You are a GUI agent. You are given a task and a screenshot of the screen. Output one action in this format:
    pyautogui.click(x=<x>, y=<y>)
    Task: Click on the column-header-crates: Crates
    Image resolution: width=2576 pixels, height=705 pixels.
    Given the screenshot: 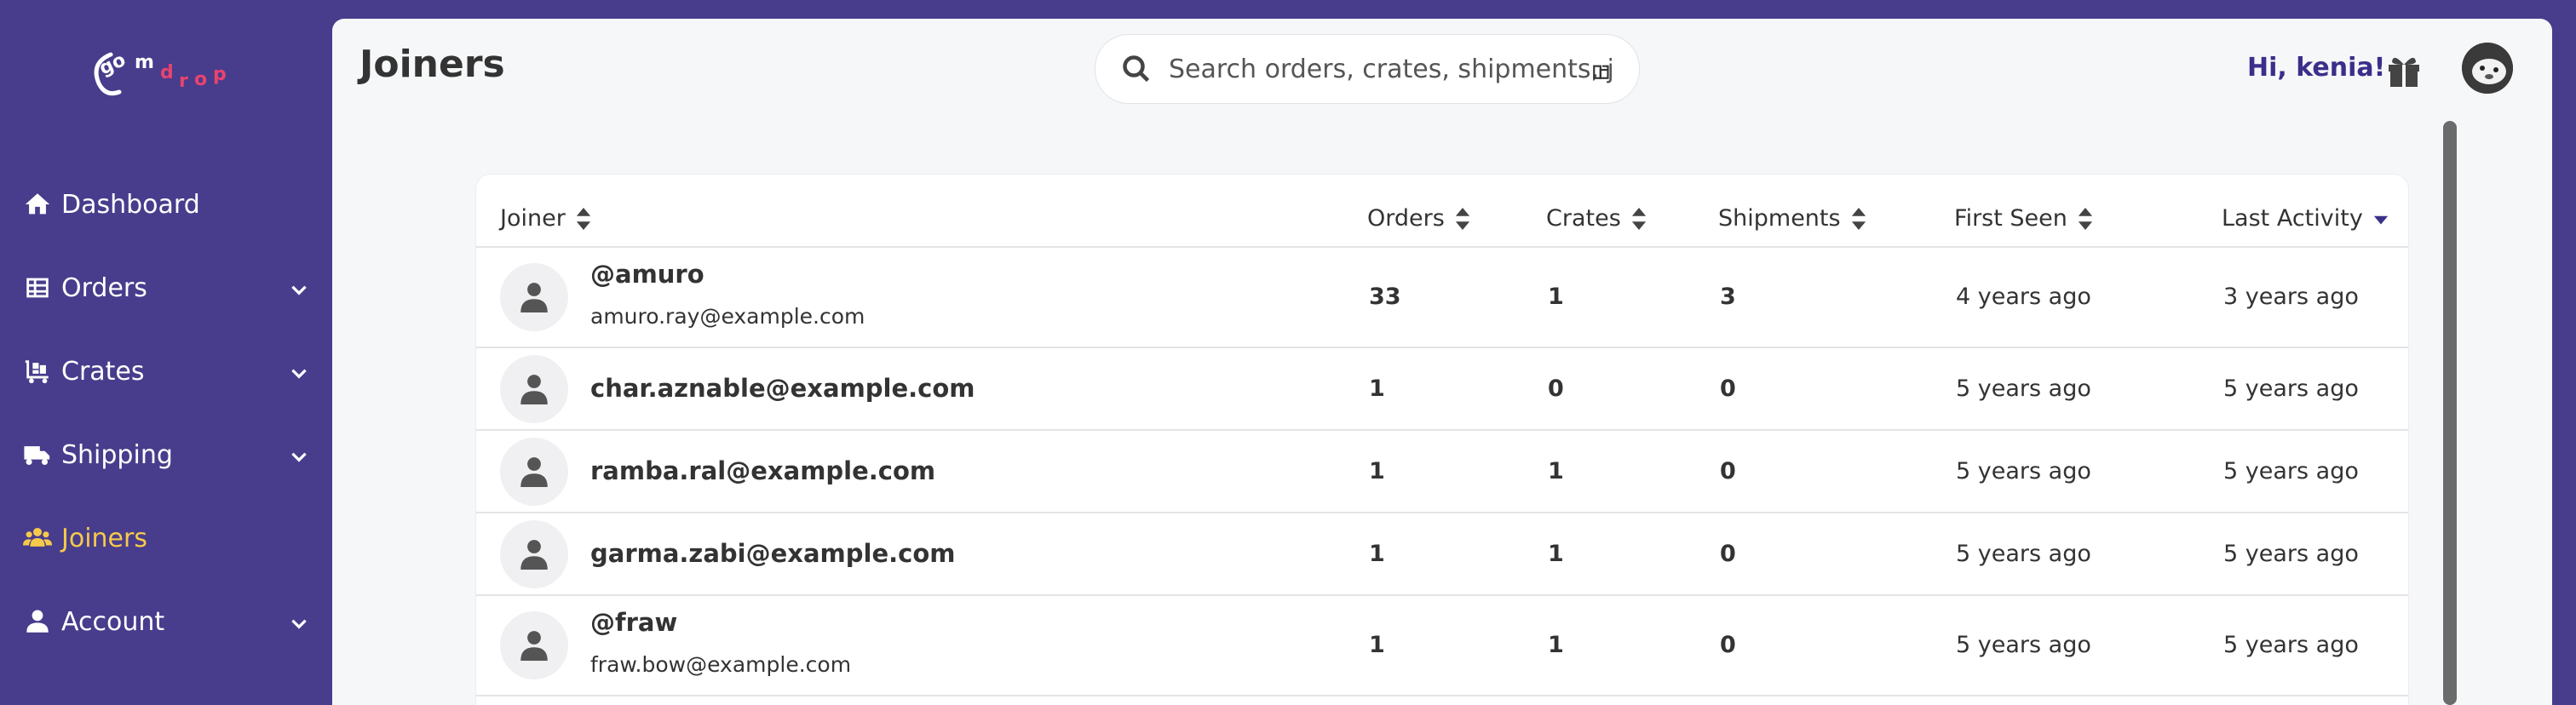 What is the action you would take?
    pyautogui.click(x=1597, y=218)
    